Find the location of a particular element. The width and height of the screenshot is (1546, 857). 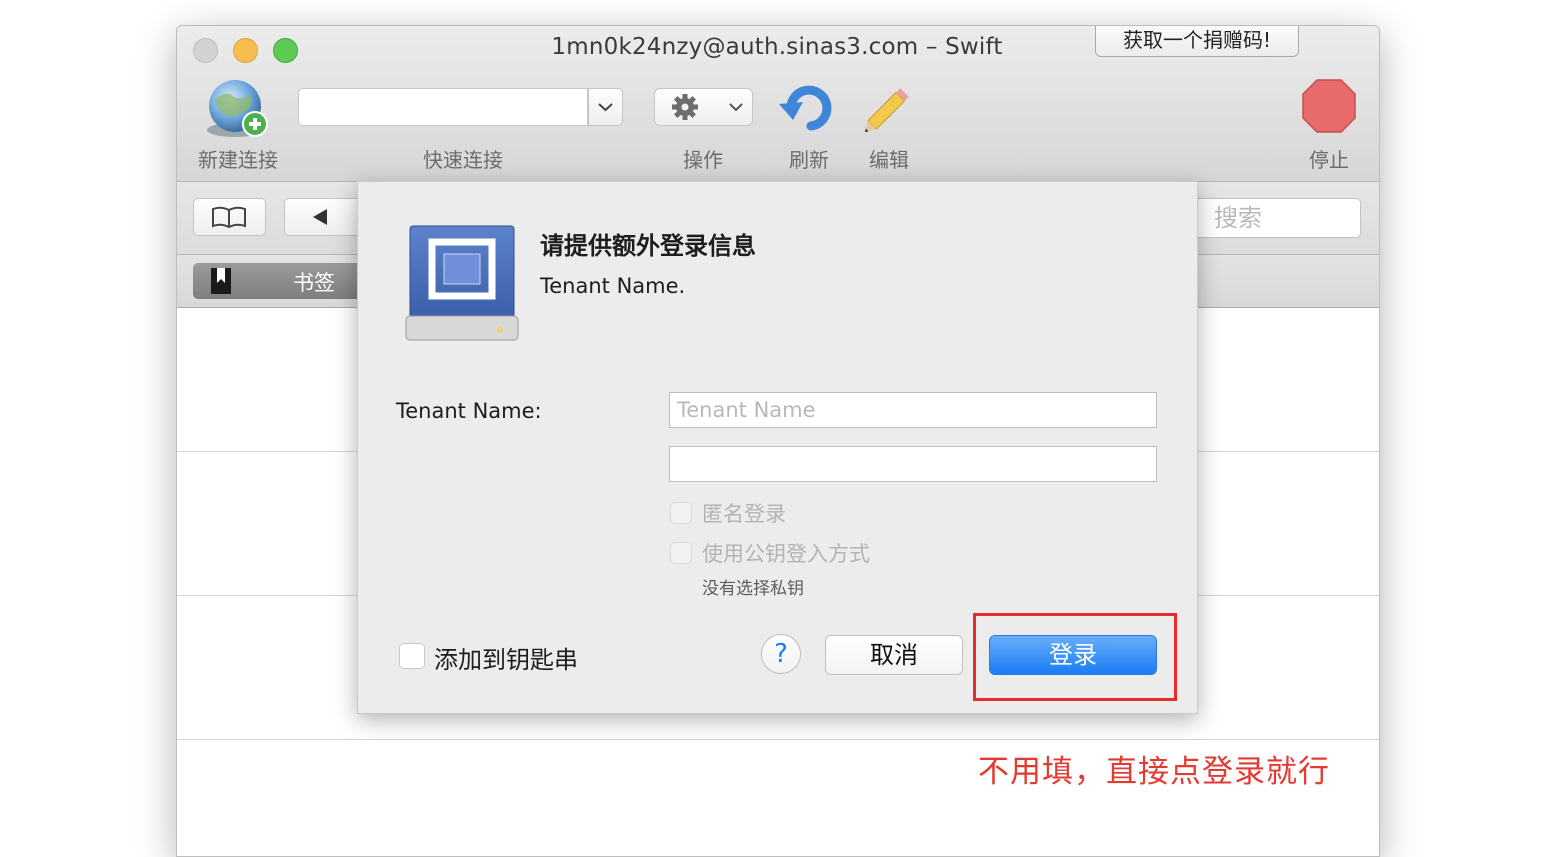

gear-icon is located at coordinates (707, 107).